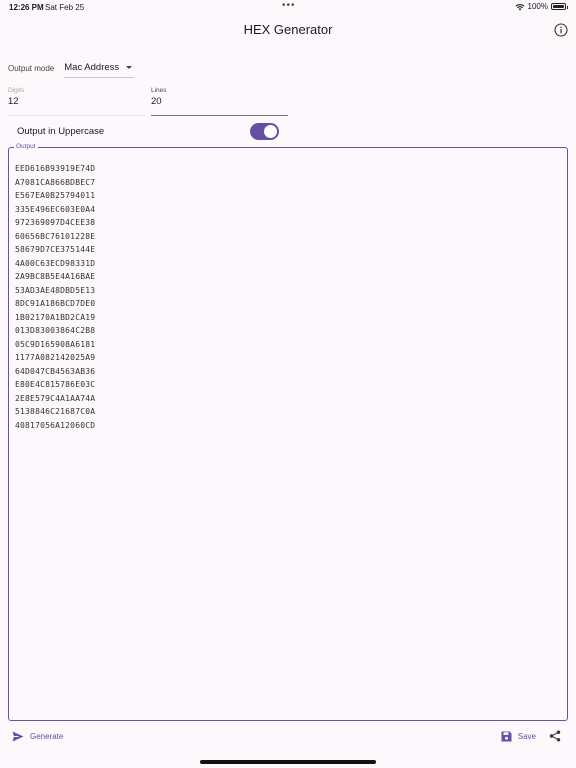  I want to click on bottom-bar: Generate Save, so click(288, 736).